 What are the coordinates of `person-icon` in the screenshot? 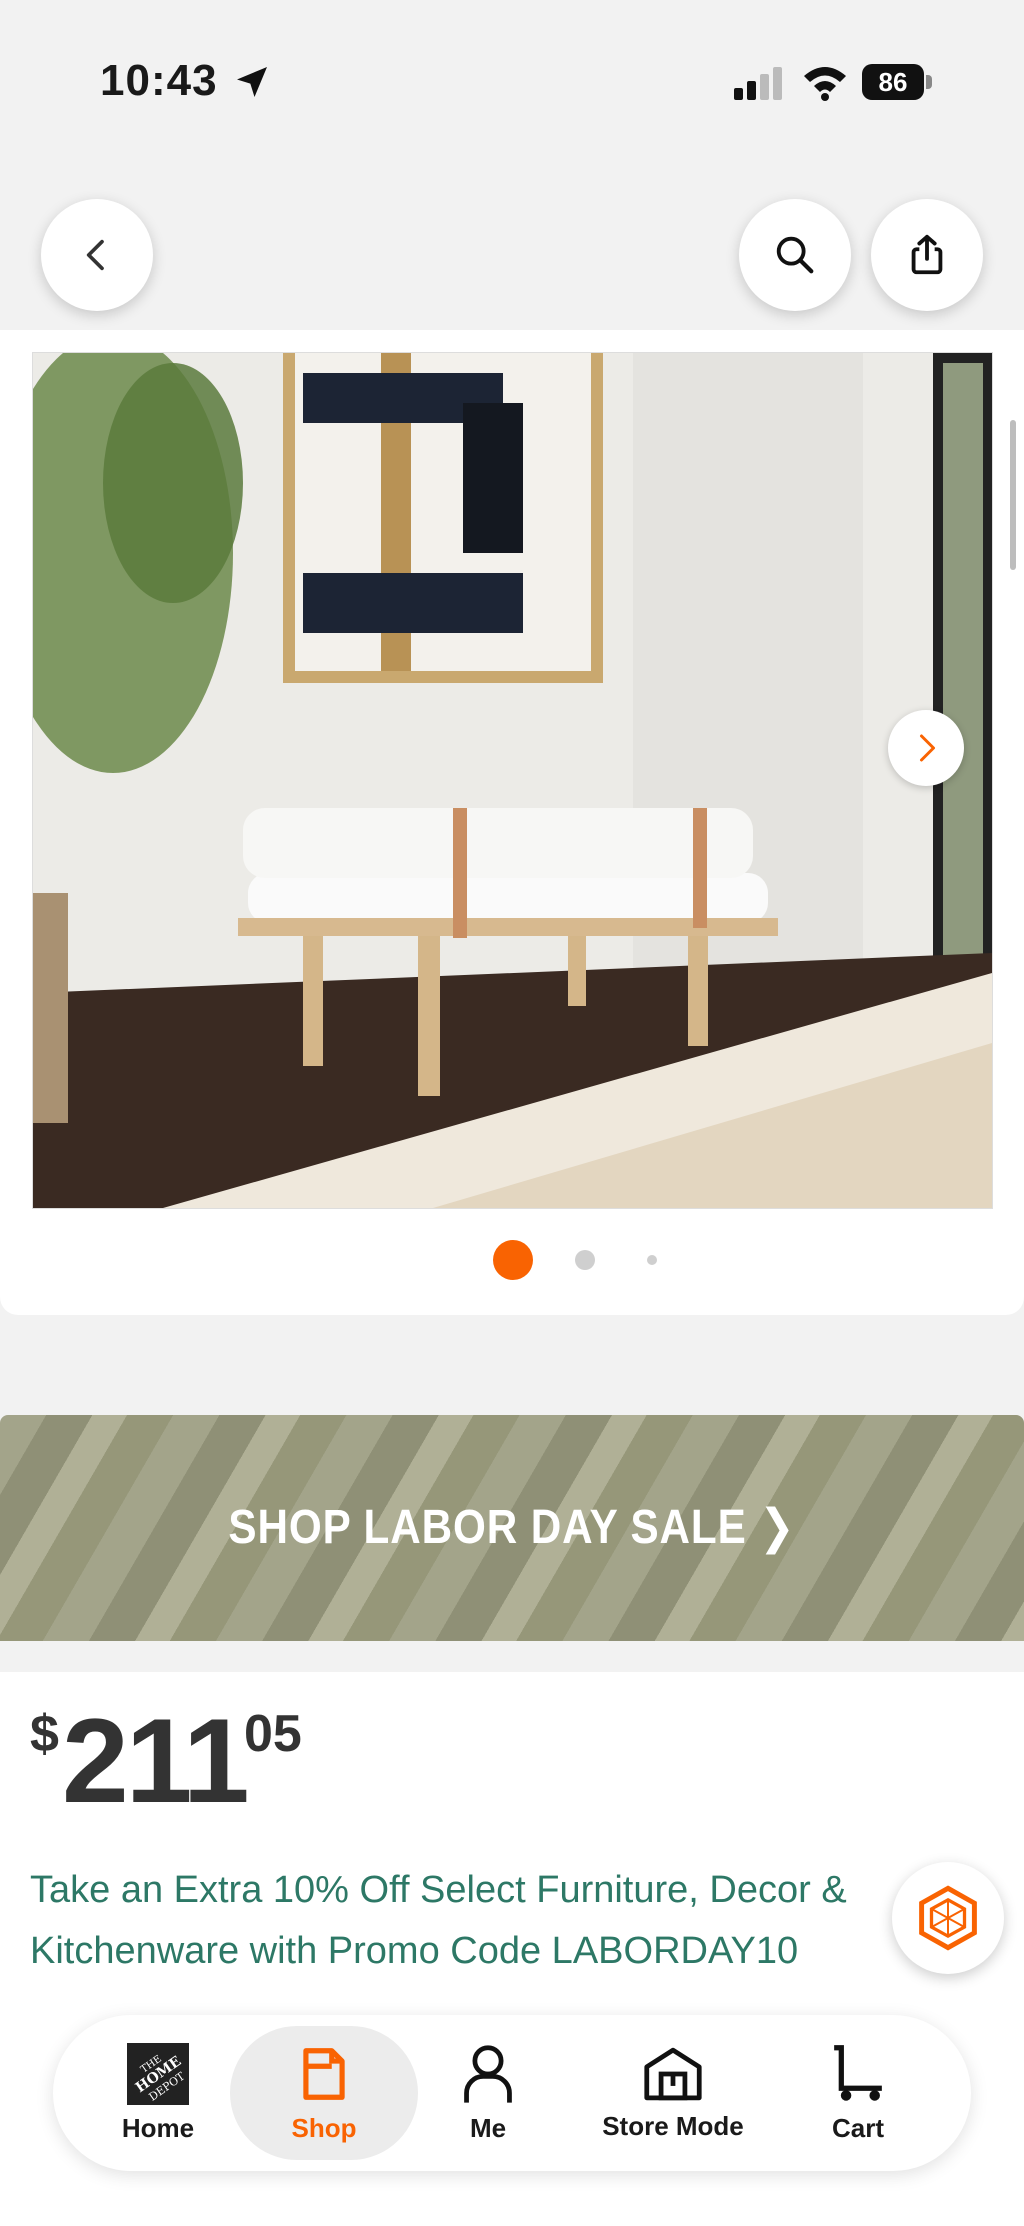 It's located at (488, 2073).